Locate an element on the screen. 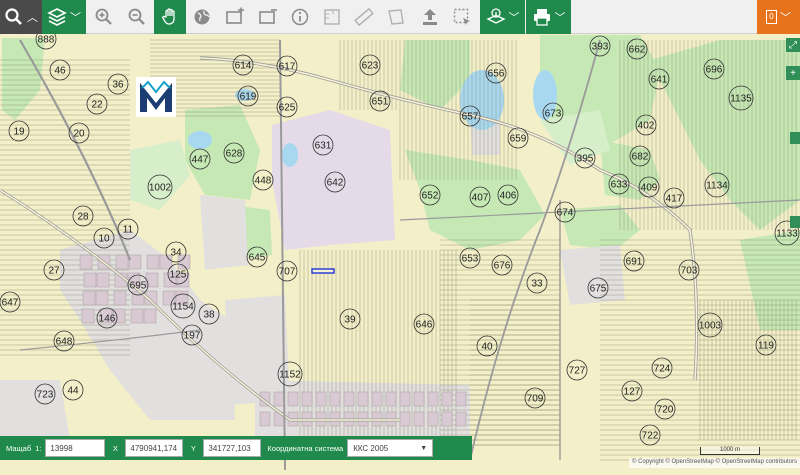 The width and height of the screenshot is (800, 475). svg-text: 676 is located at coordinates (502, 266).